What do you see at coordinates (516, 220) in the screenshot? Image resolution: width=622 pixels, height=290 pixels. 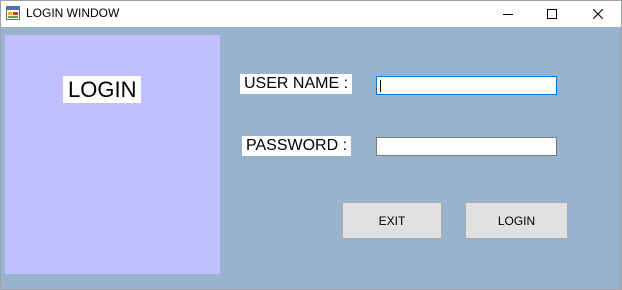 I see `login-button: LOGIN` at bounding box center [516, 220].